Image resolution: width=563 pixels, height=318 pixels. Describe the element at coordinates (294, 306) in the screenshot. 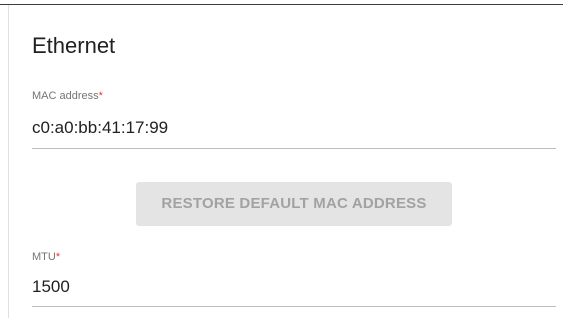

I see `mtu-underline` at that location.